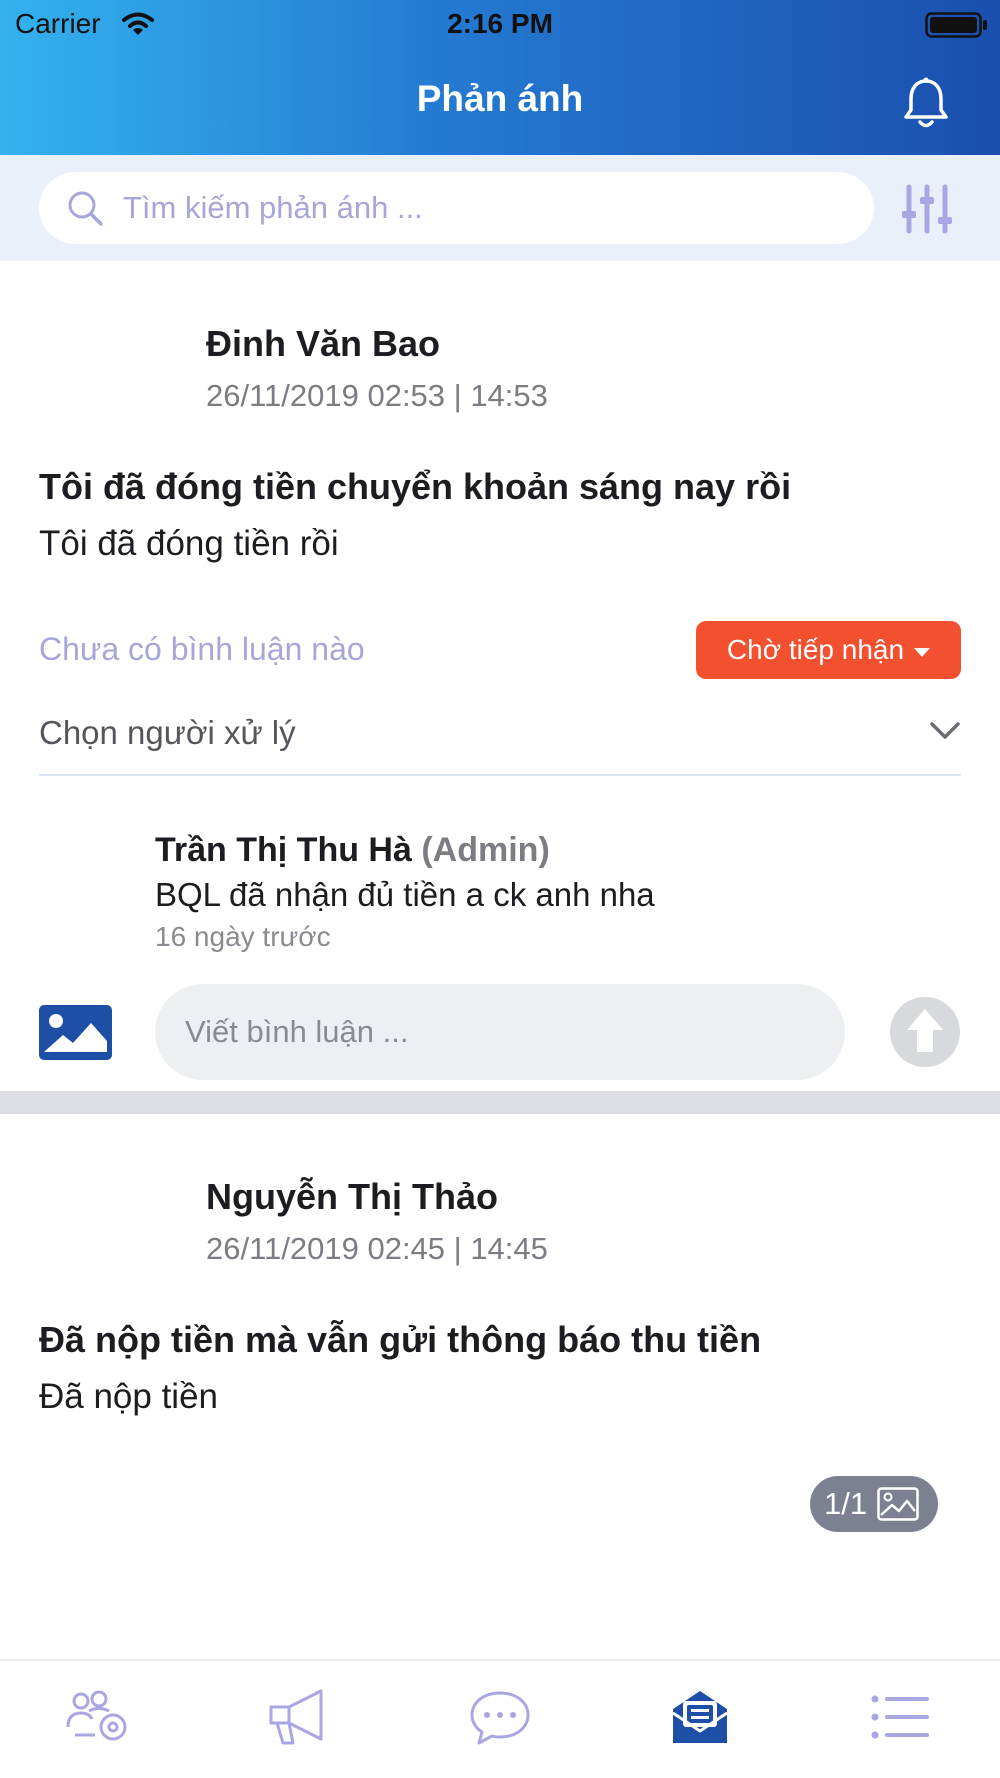 Image resolution: width=1000 pixels, height=1778 pixels. I want to click on image-upload-icon, so click(75, 1032).